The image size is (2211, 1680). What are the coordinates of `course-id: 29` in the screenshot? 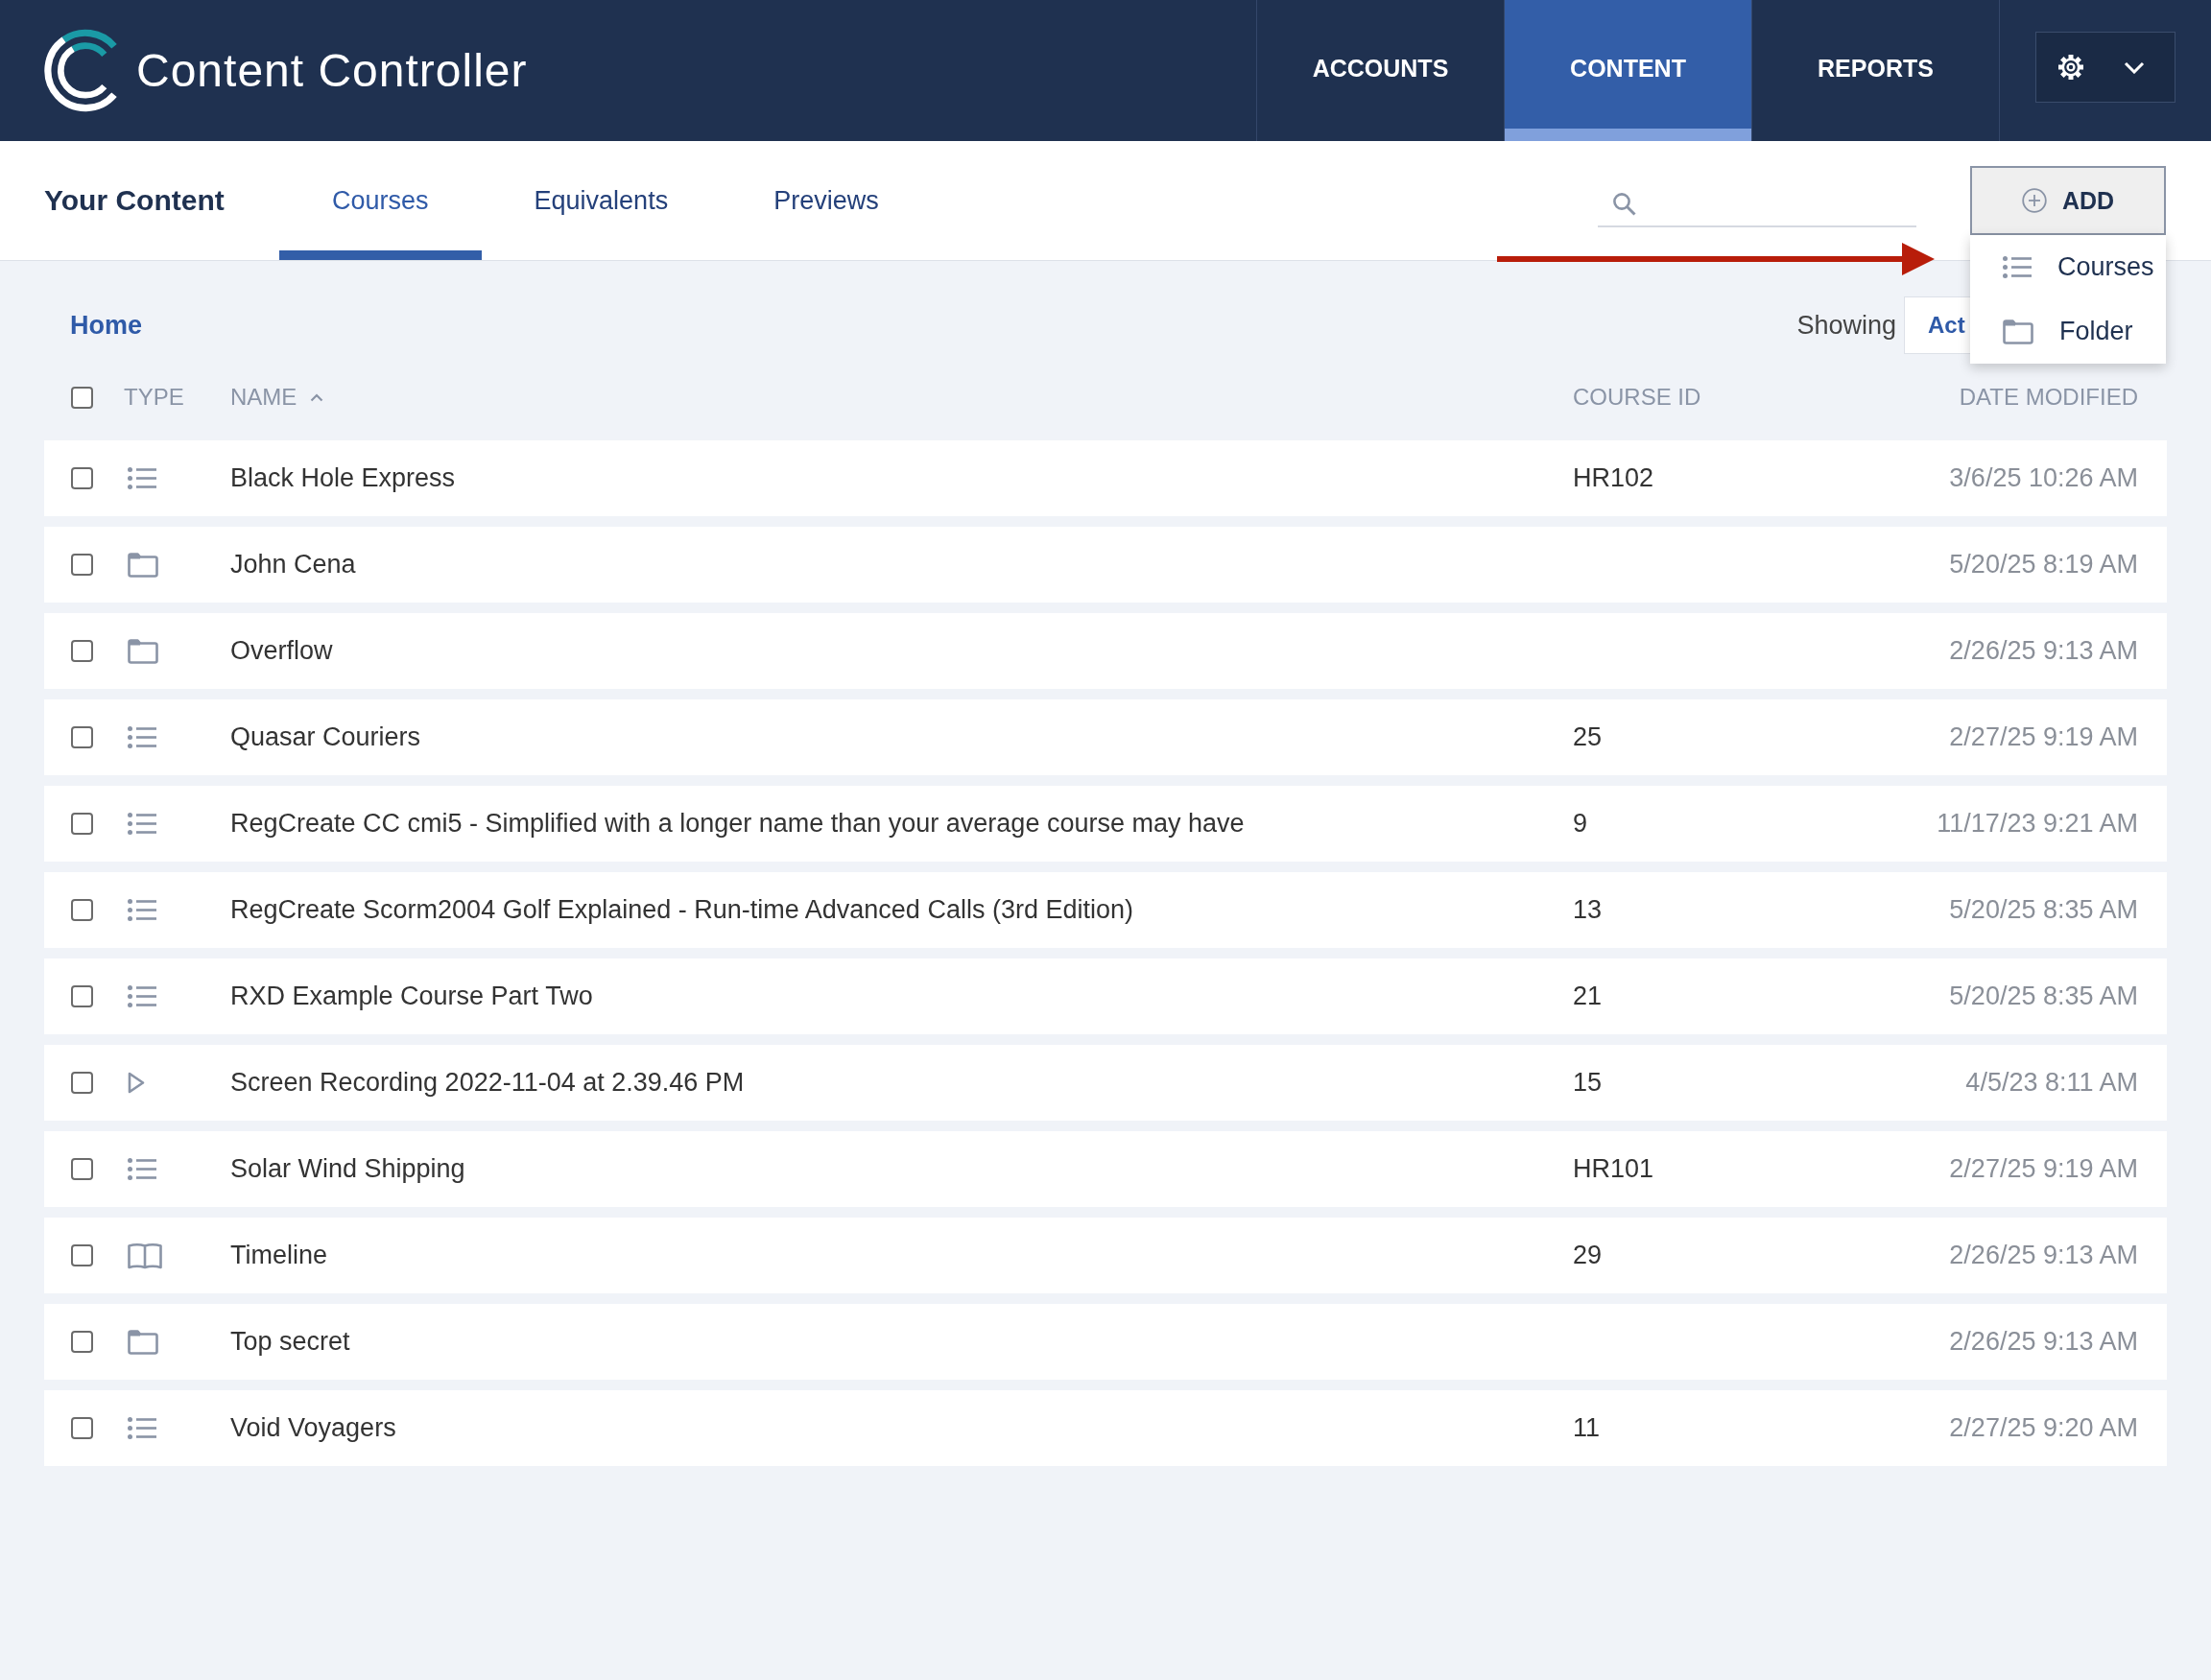 It's located at (1588, 1255).